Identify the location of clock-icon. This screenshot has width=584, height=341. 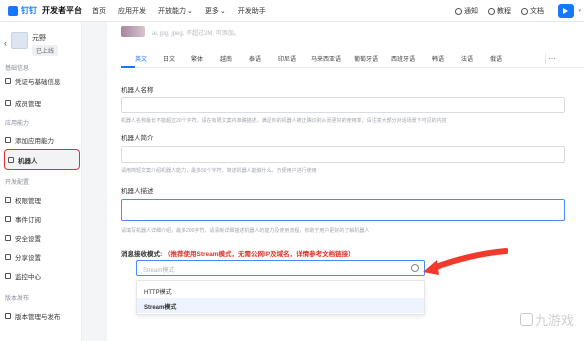
(415, 268).